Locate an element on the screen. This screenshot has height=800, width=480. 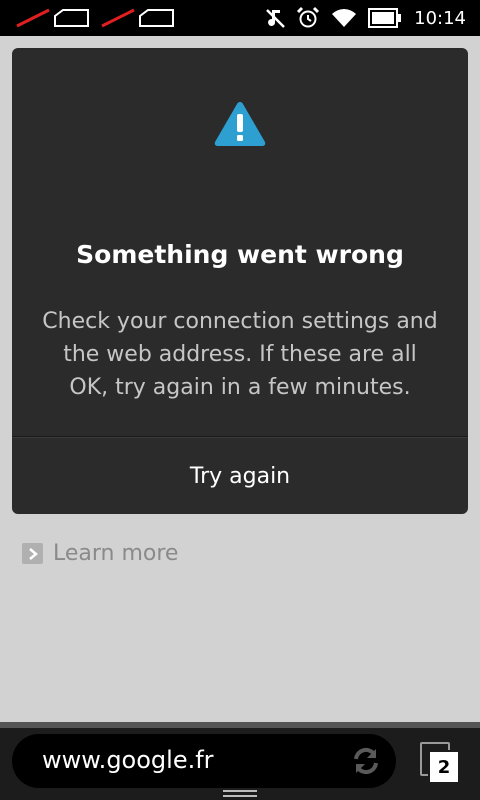
try-again-button: Try again is located at coordinates (240, 476).